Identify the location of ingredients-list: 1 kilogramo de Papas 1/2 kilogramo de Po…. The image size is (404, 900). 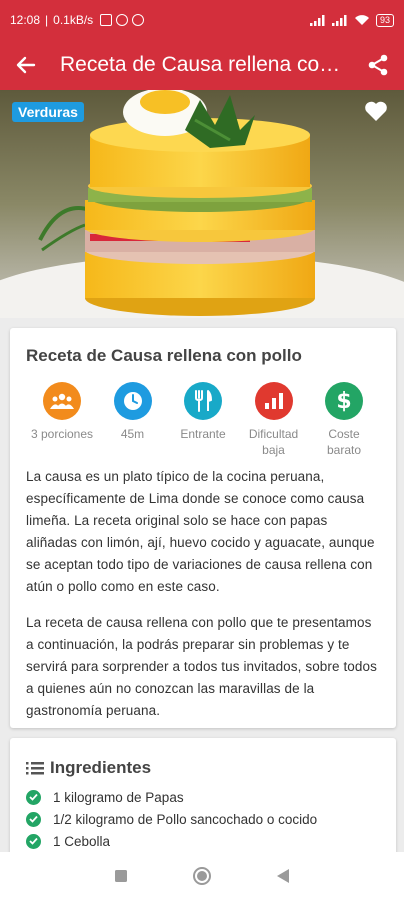
(203, 819).